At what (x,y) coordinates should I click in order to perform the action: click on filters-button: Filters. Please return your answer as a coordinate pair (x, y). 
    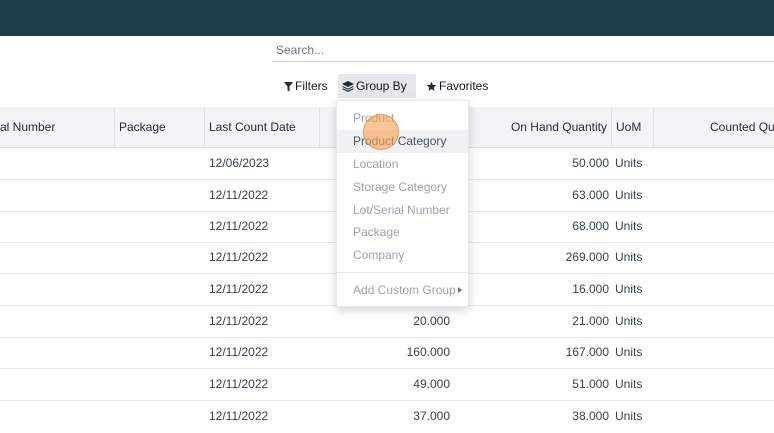
    Looking at the image, I should click on (306, 86).